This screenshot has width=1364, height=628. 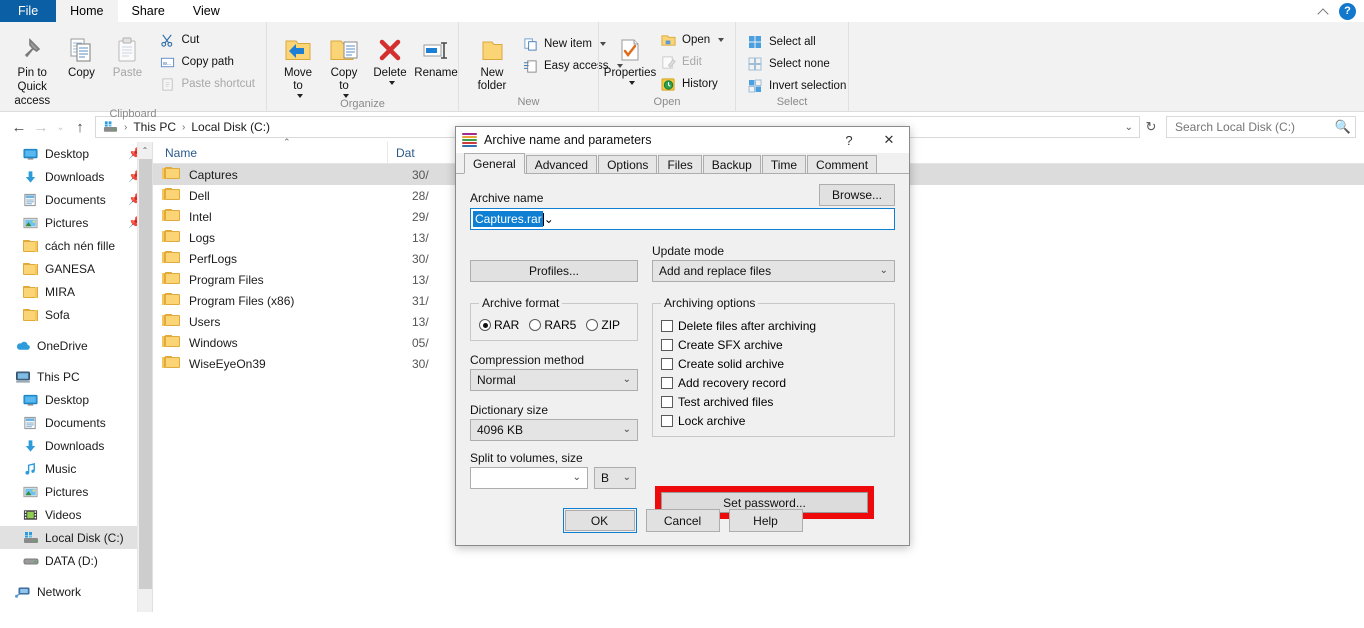 I want to click on dialog-close-button: ✕, so click(x=889, y=140).